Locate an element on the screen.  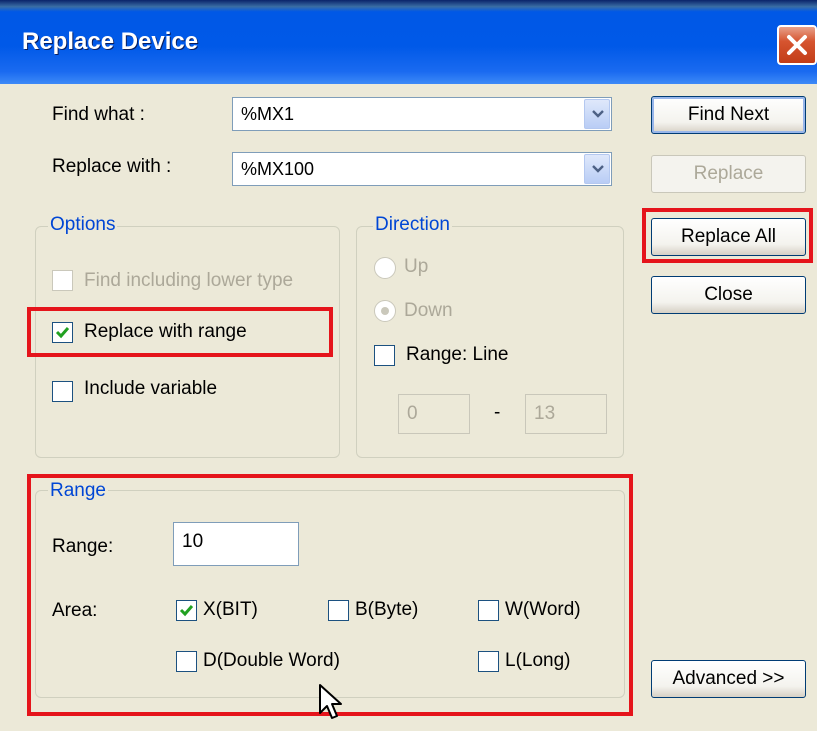
area-byte-checkbox is located at coordinates (338, 610).